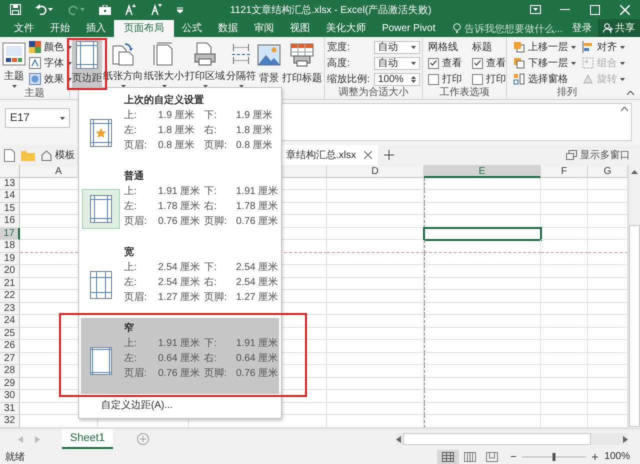  I want to click on new-file-icon, so click(9, 155).